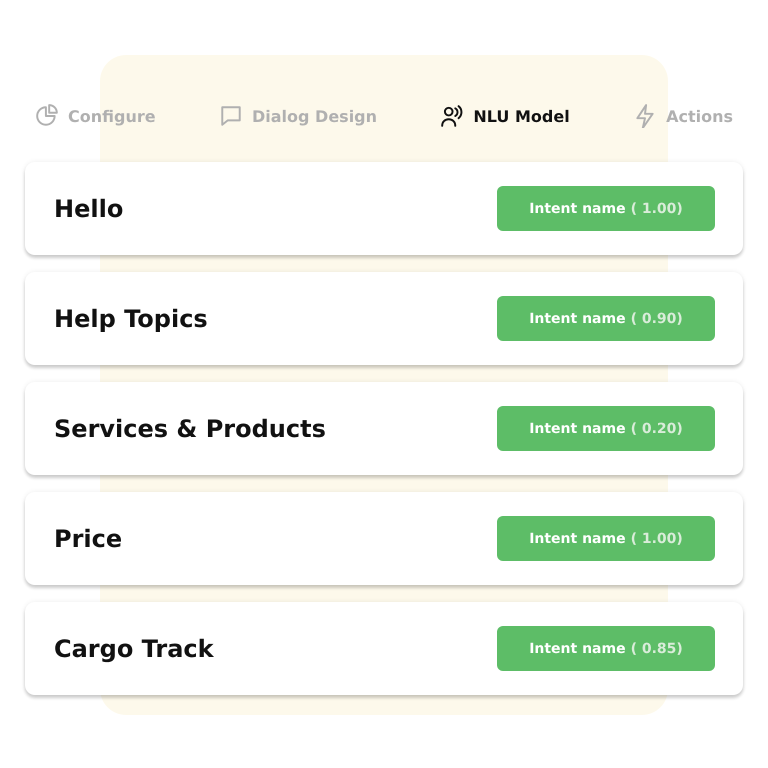  Describe the element at coordinates (683, 116) in the screenshot. I see `tab: Actions` at that location.